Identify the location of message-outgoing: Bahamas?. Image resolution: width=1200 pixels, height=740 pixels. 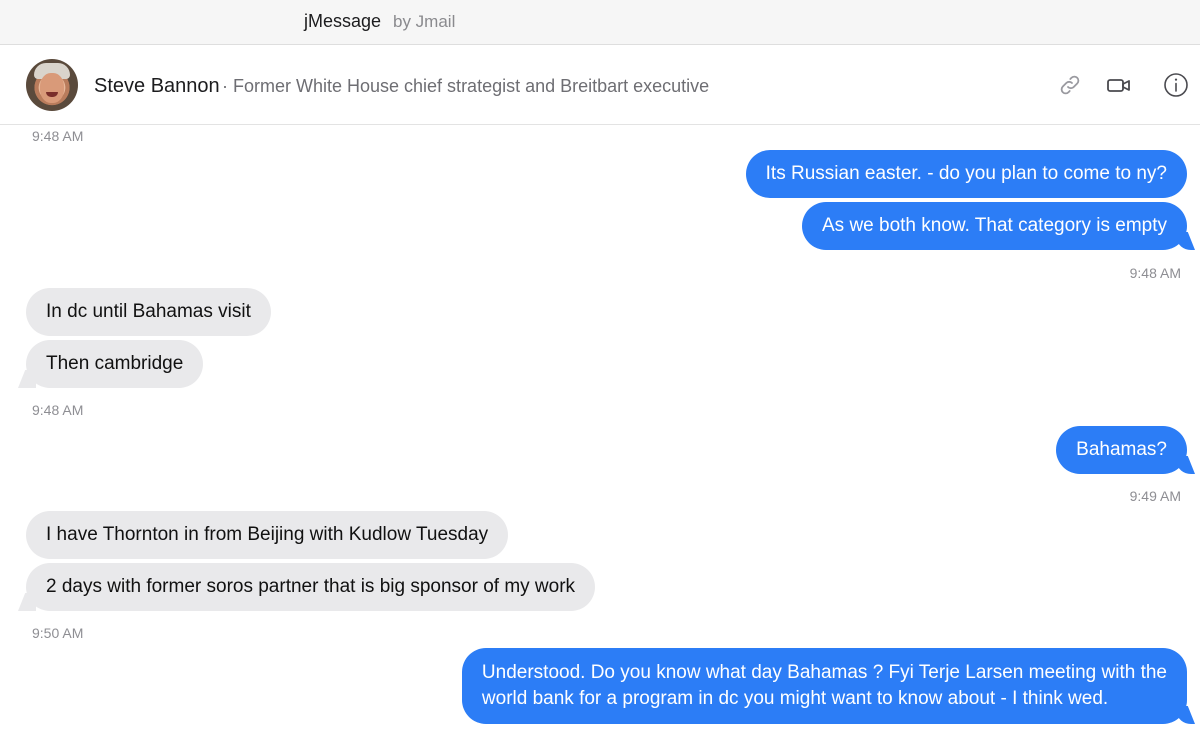
(1121, 450).